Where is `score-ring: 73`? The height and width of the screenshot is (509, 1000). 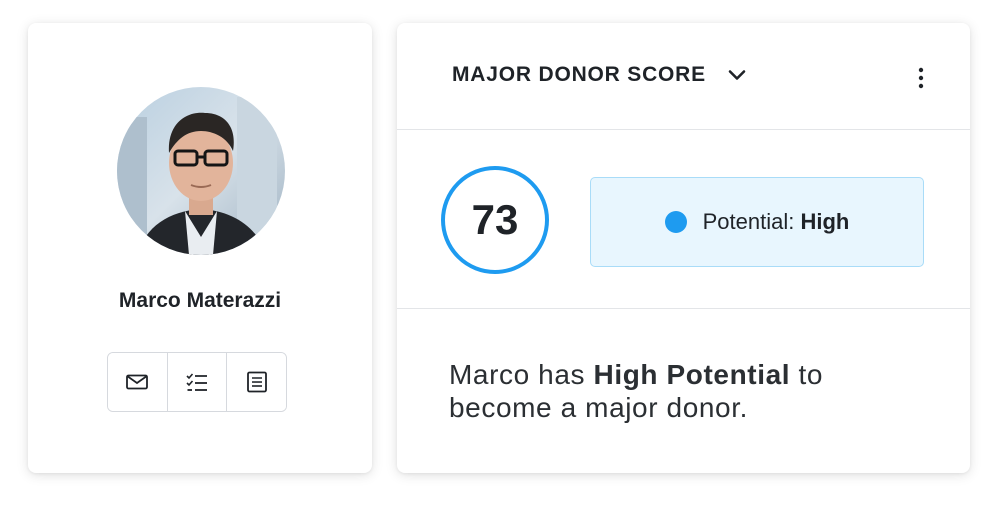 score-ring: 73 is located at coordinates (495, 220).